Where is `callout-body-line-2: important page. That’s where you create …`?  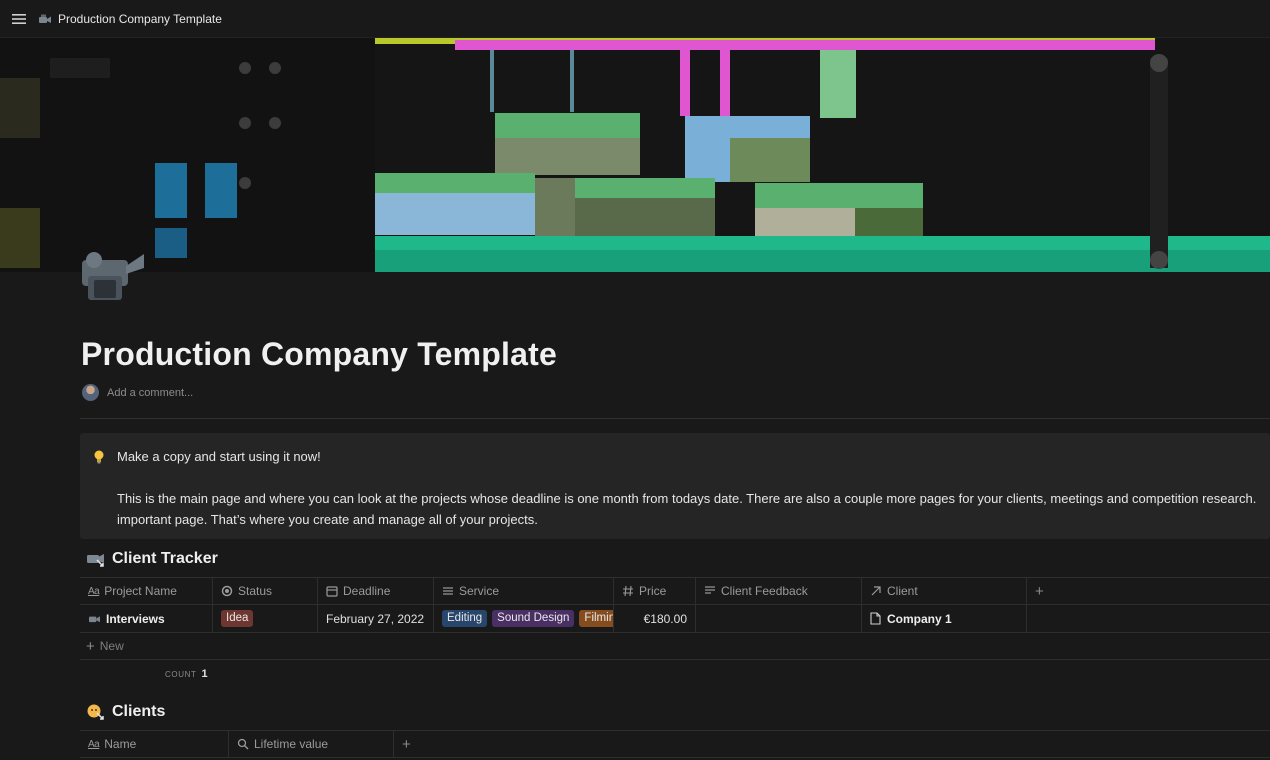
callout-body-line-2: important page. That’s where you create … is located at coordinates (327, 519).